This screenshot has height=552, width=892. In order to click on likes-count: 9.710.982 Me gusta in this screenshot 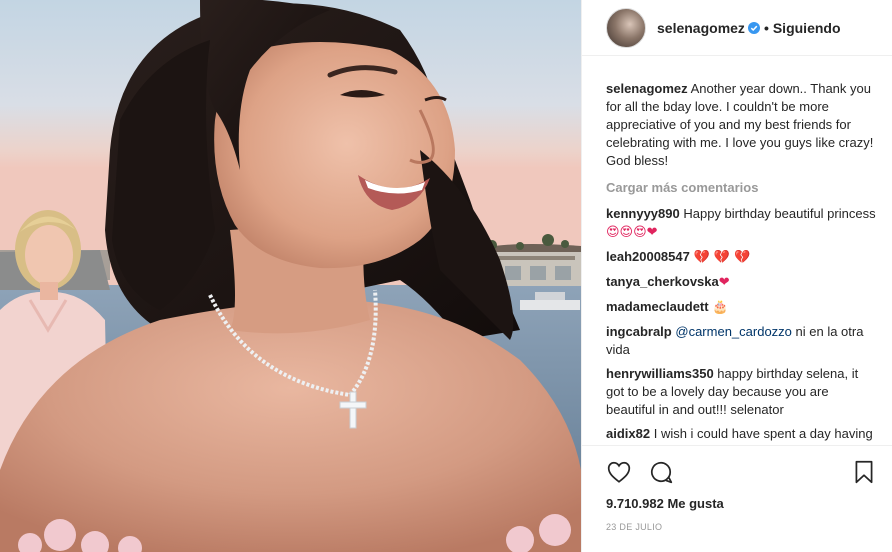, I will do `click(741, 503)`.